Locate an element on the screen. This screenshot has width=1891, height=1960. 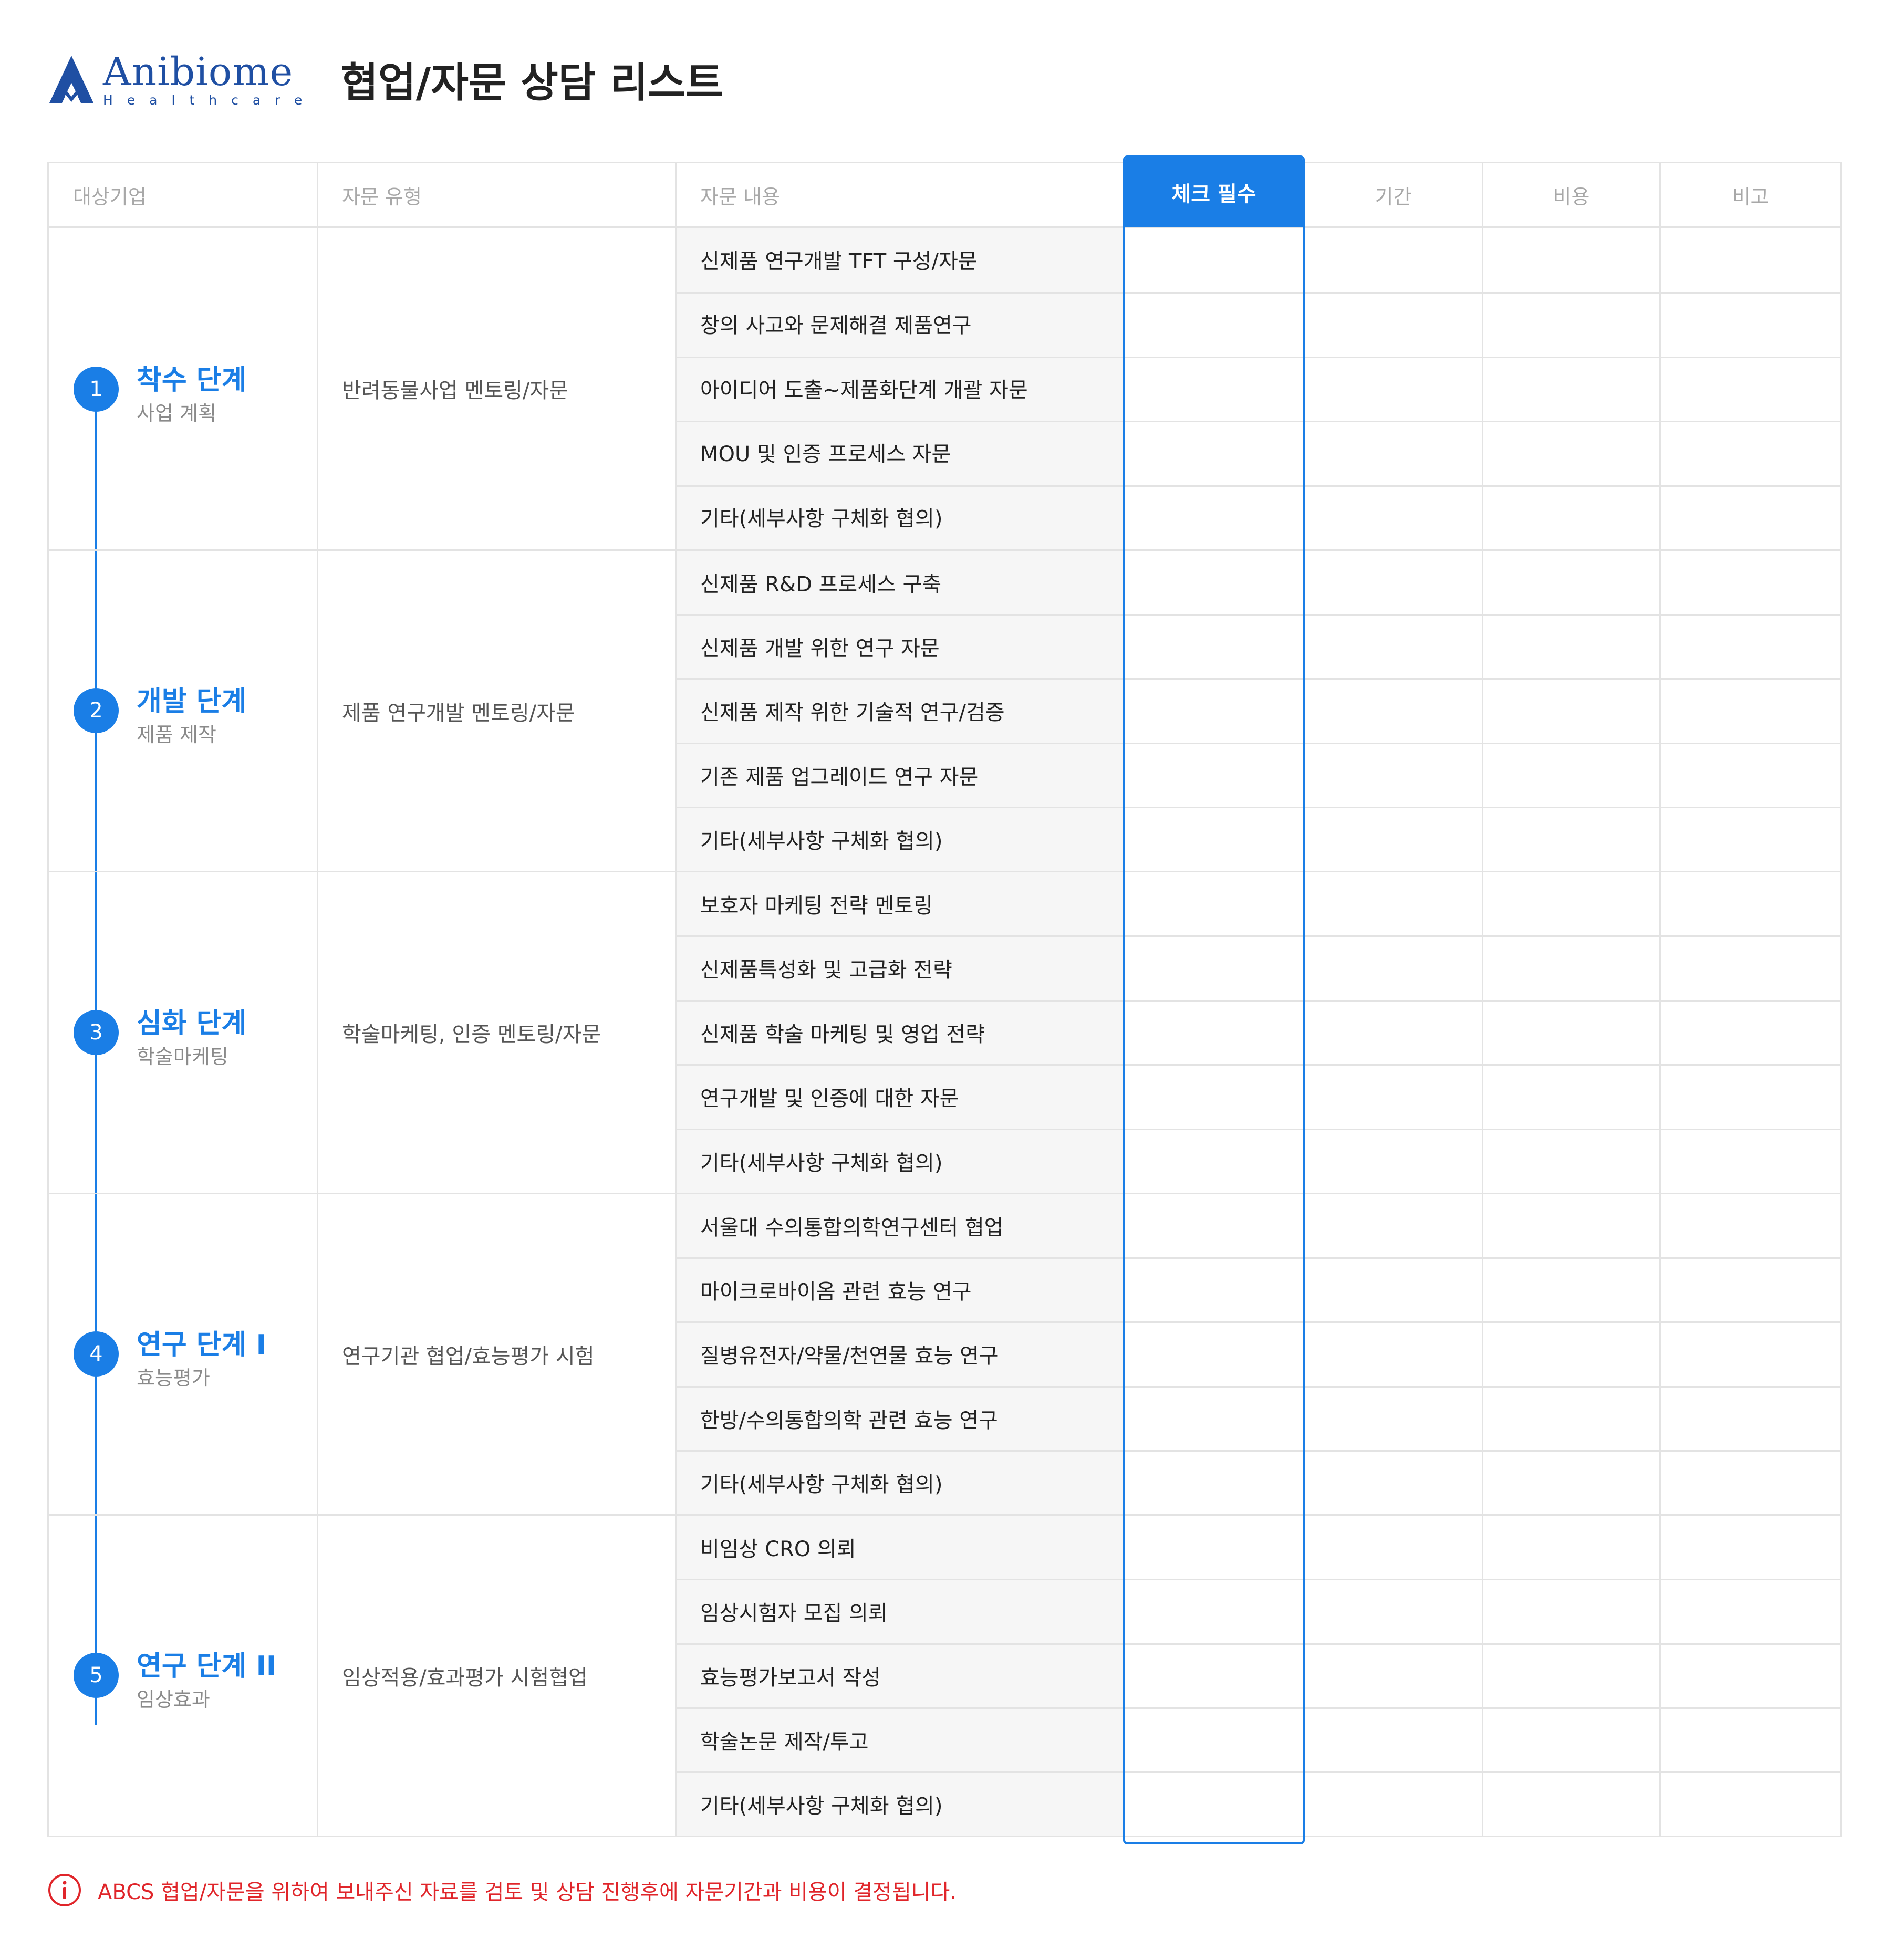
header-period: 기간 is located at coordinates (1393, 196).